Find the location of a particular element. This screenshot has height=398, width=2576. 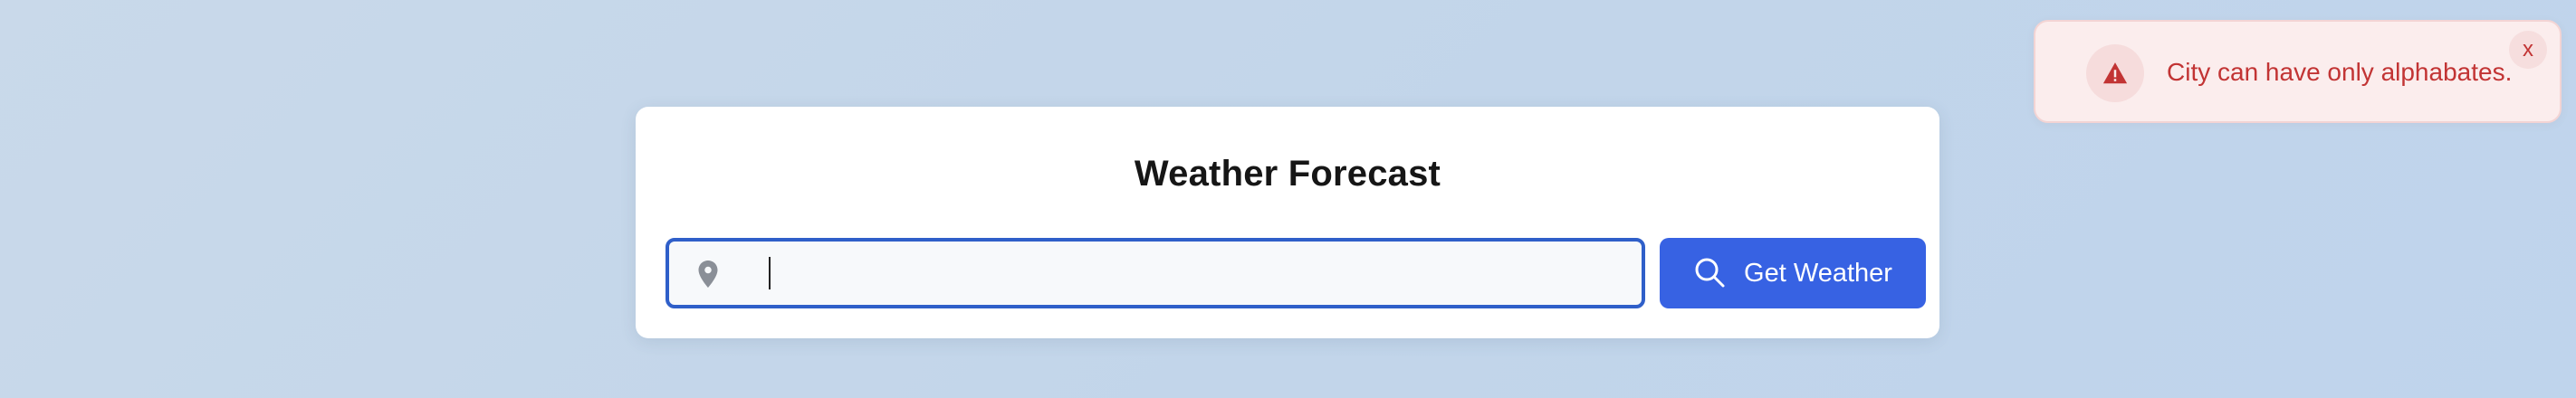

warning-triangle-icon is located at coordinates (2115, 73).